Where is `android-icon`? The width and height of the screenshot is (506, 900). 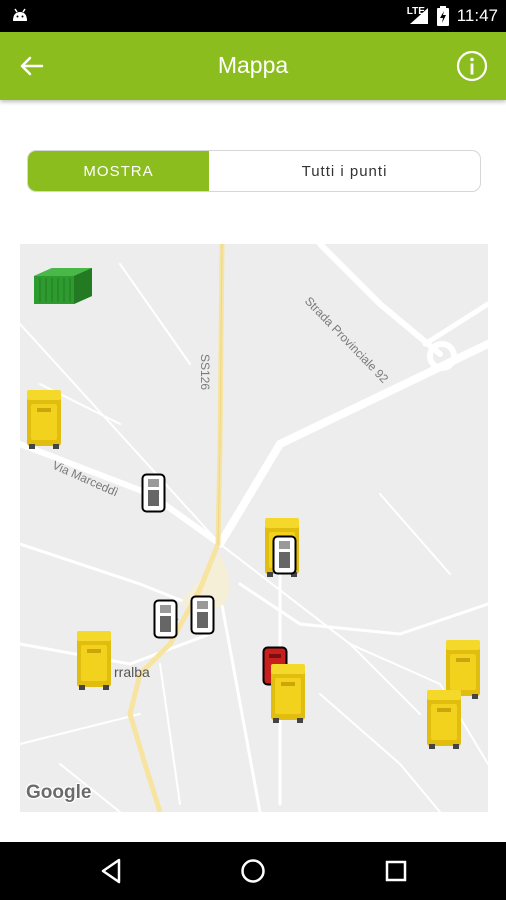
android-icon is located at coordinates (20, 14).